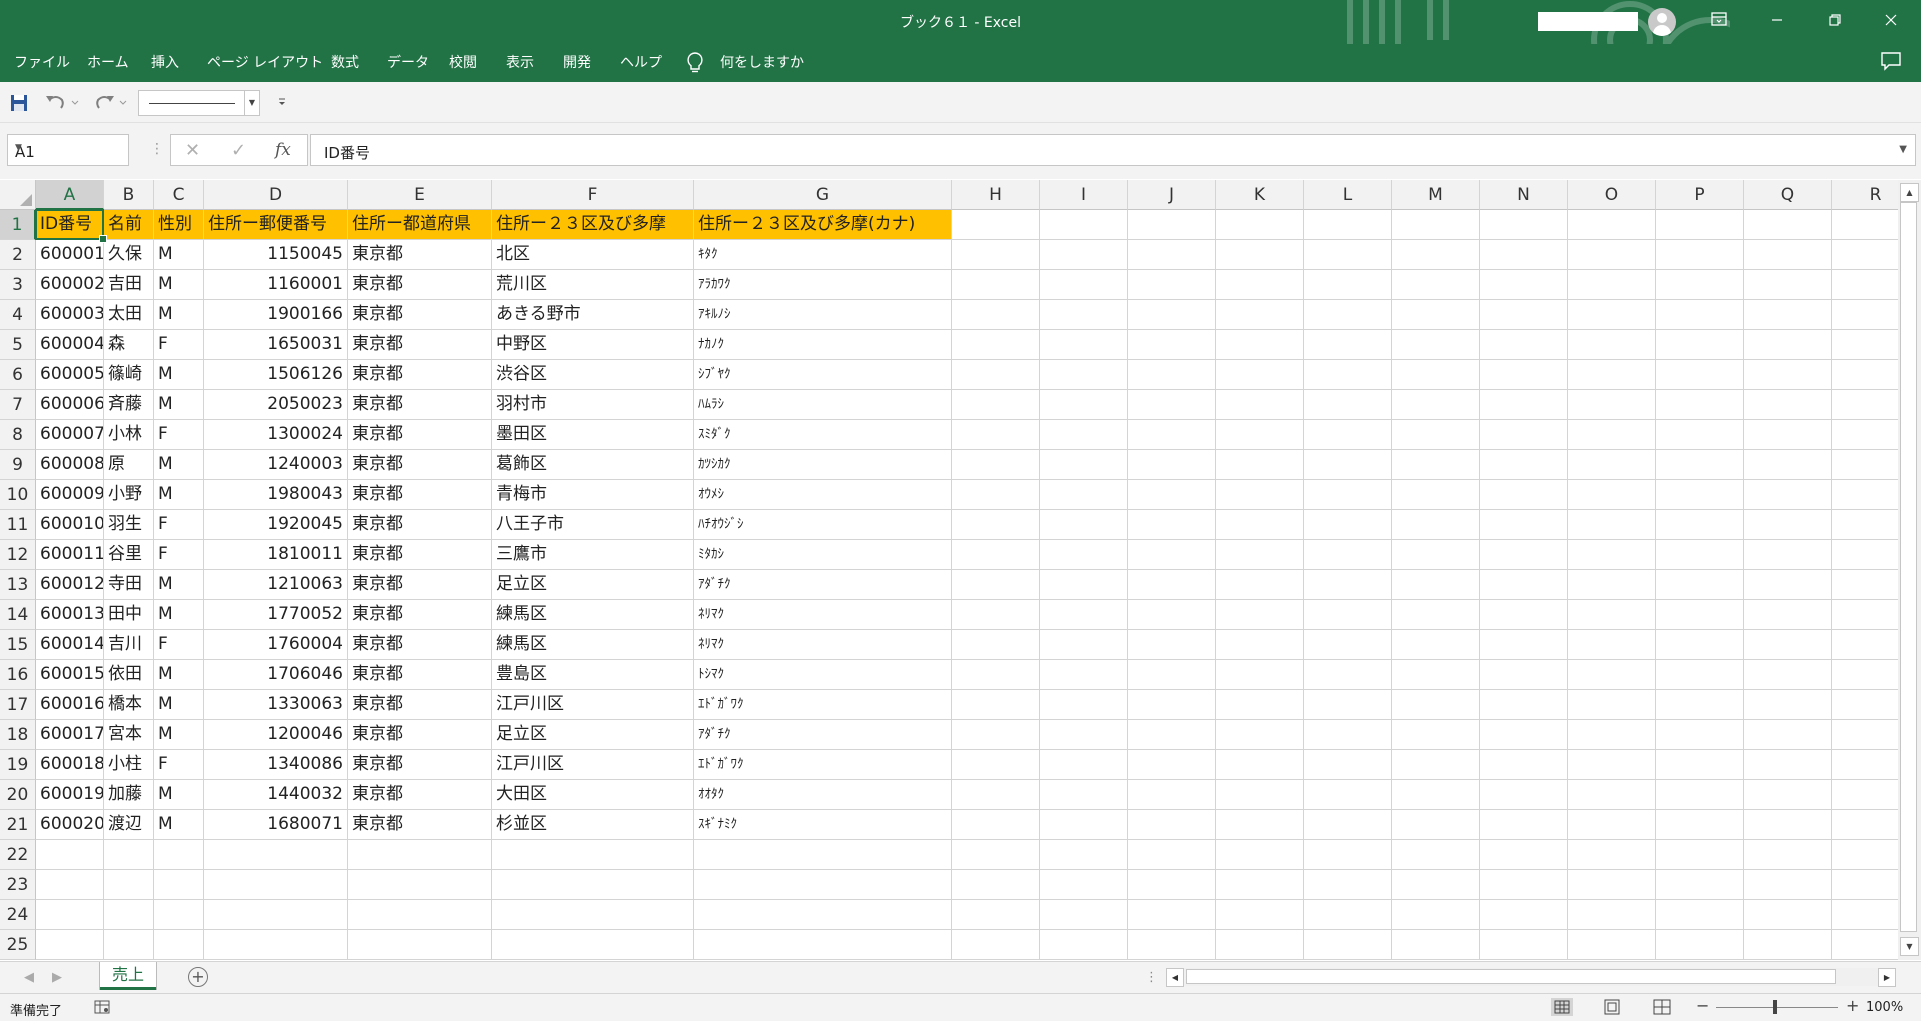 The width and height of the screenshot is (1921, 1021). I want to click on horizontal-scroll-thumb, so click(1511, 976).